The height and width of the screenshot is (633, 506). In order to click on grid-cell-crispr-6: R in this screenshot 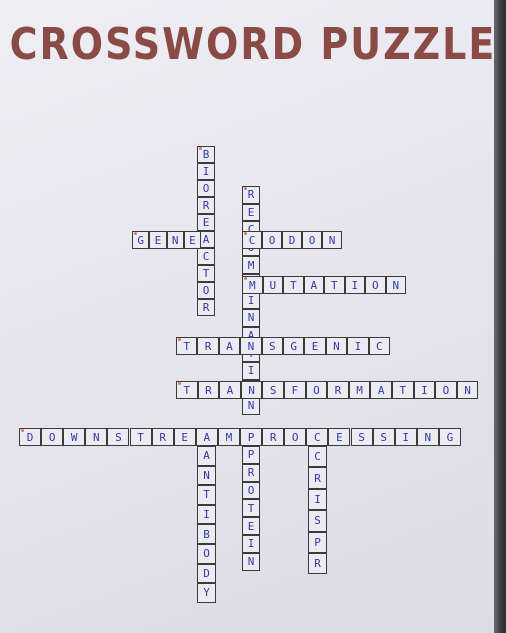, I will do `click(317, 564)`.